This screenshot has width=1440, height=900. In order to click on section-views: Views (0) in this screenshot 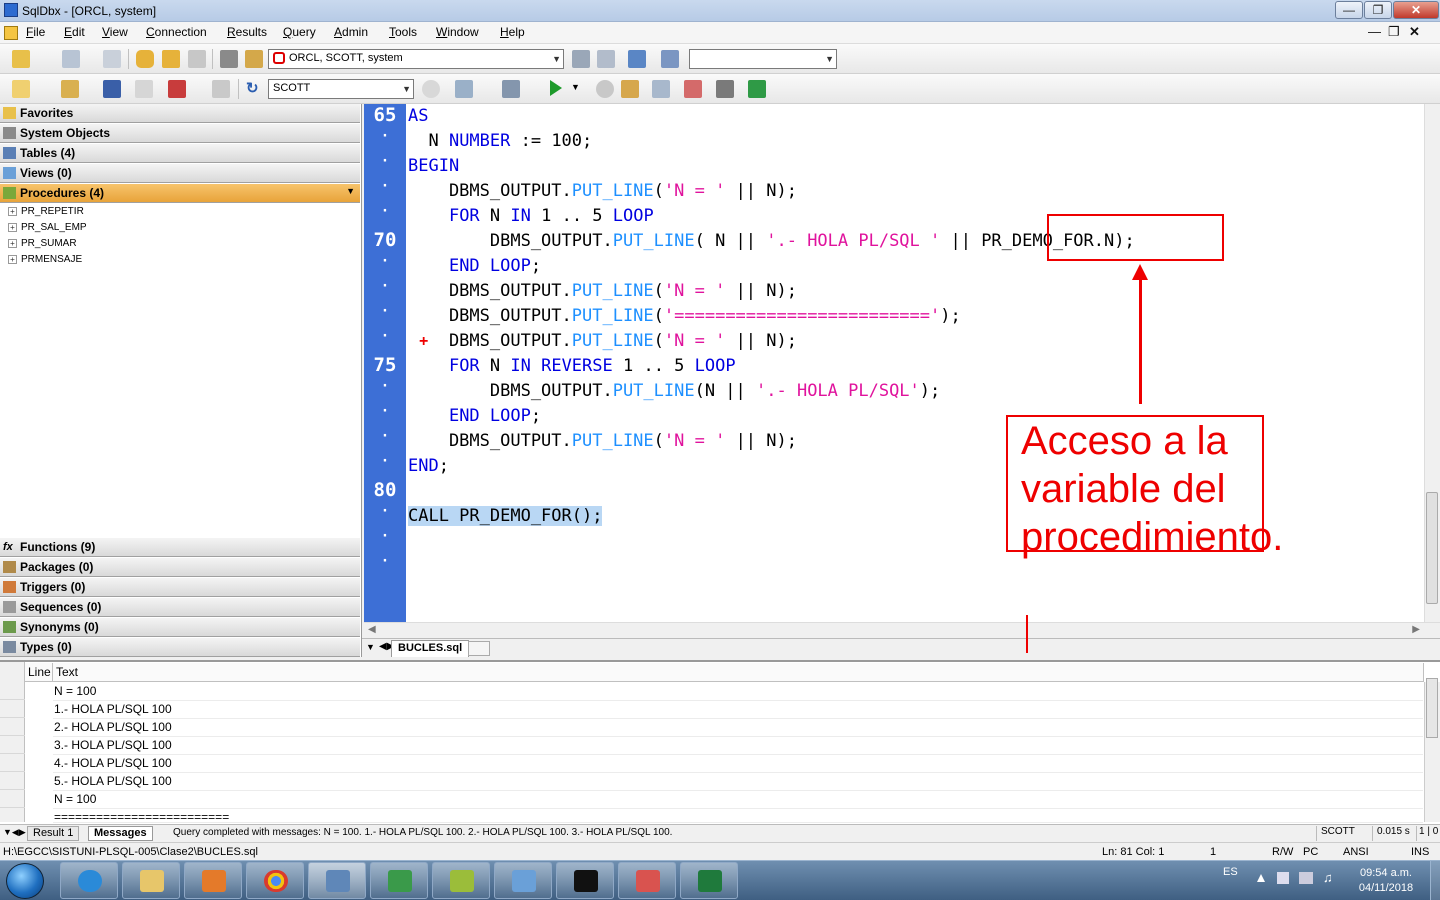, I will do `click(180, 173)`.